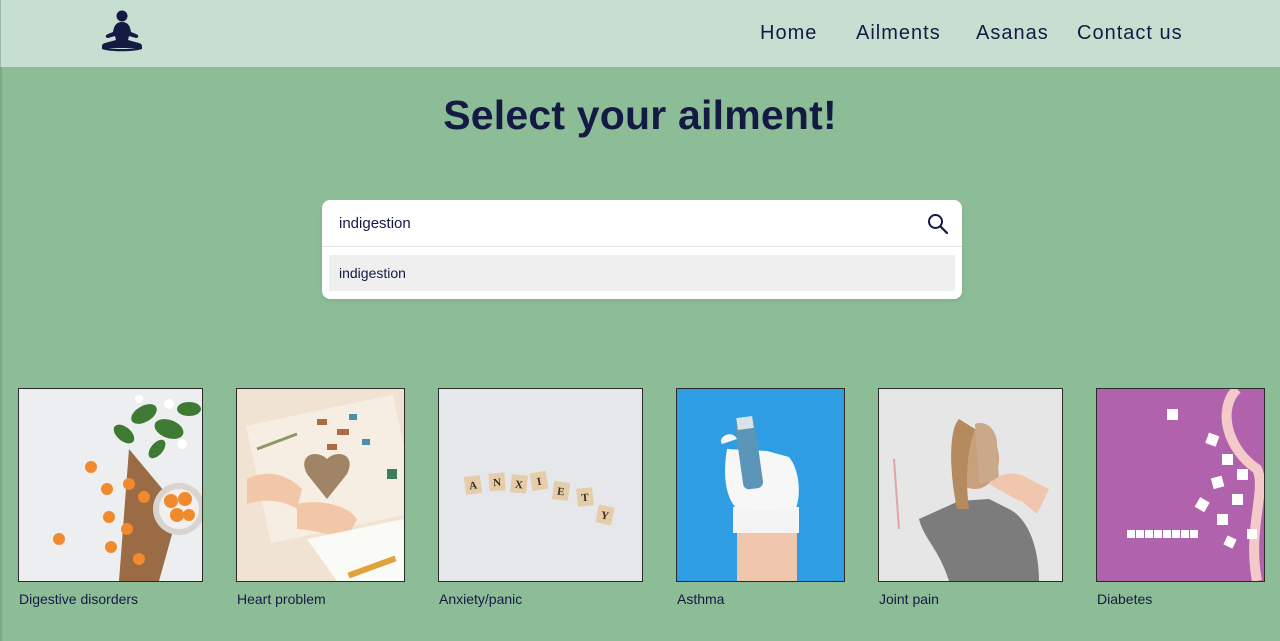 Image resolution: width=1280 pixels, height=641 pixels. What do you see at coordinates (640, 115) in the screenshot?
I see `page-title: Select your ailment!` at bounding box center [640, 115].